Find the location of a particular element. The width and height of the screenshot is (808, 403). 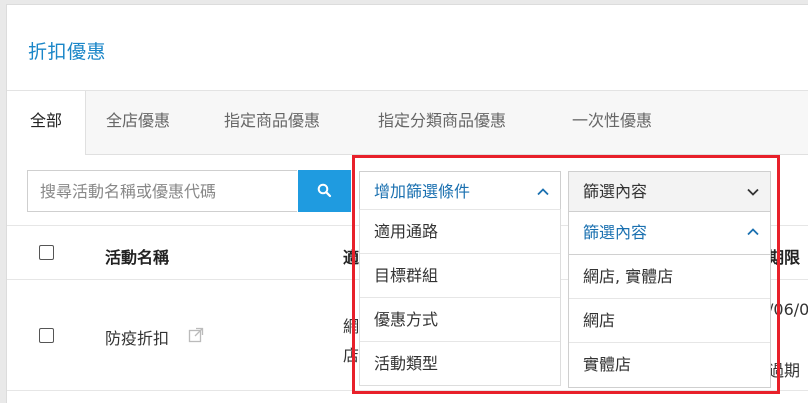

campaign-name-link: 防疫折扣 is located at coordinates (137, 337).